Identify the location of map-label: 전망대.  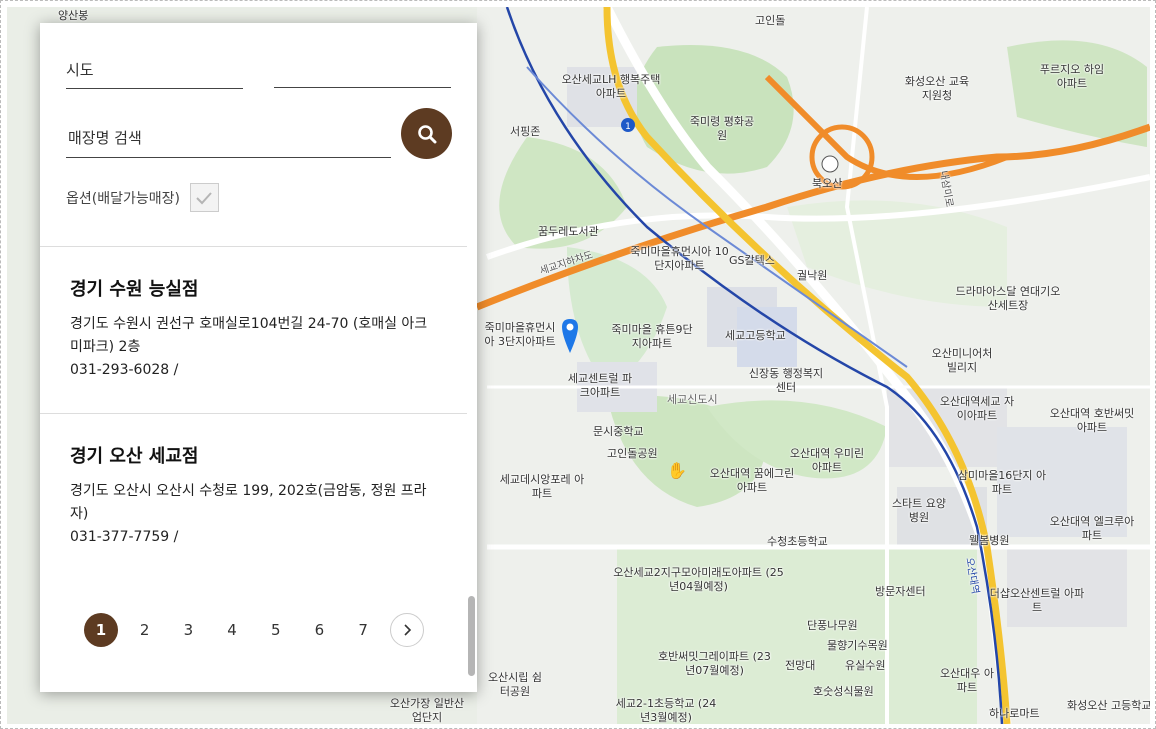
(800, 665).